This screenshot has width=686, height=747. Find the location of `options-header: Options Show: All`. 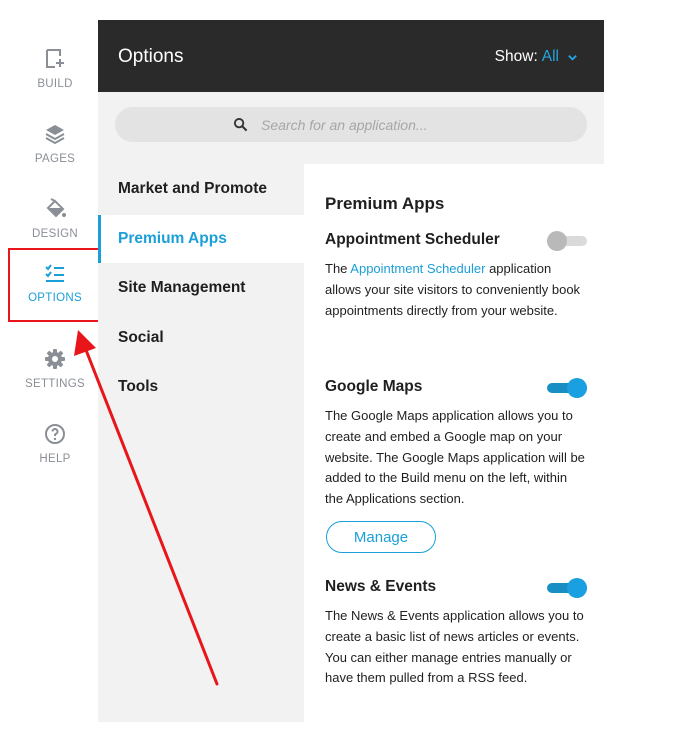

options-header: Options Show: All is located at coordinates (351, 56).